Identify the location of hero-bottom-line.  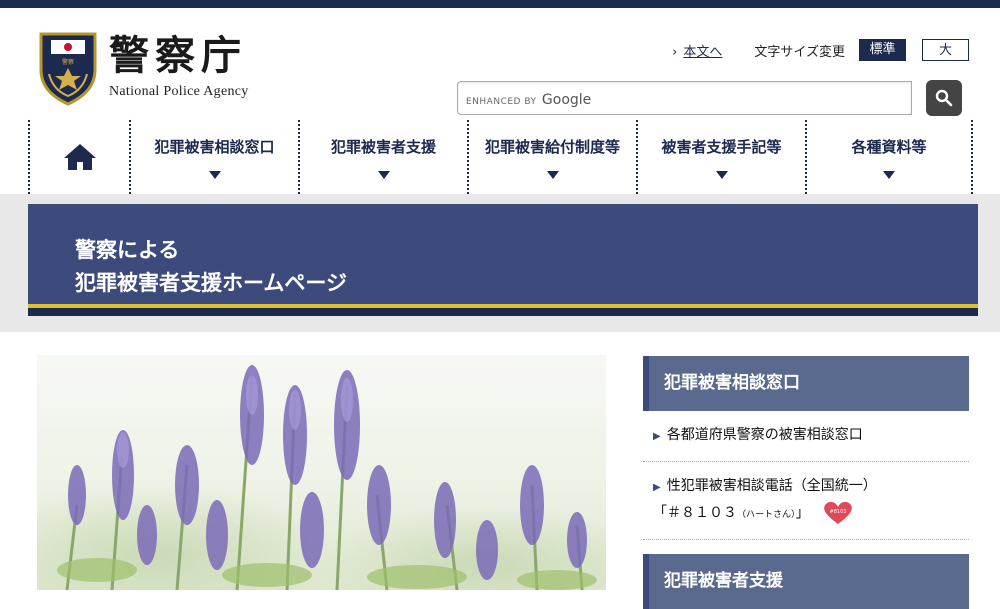
(503, 312).